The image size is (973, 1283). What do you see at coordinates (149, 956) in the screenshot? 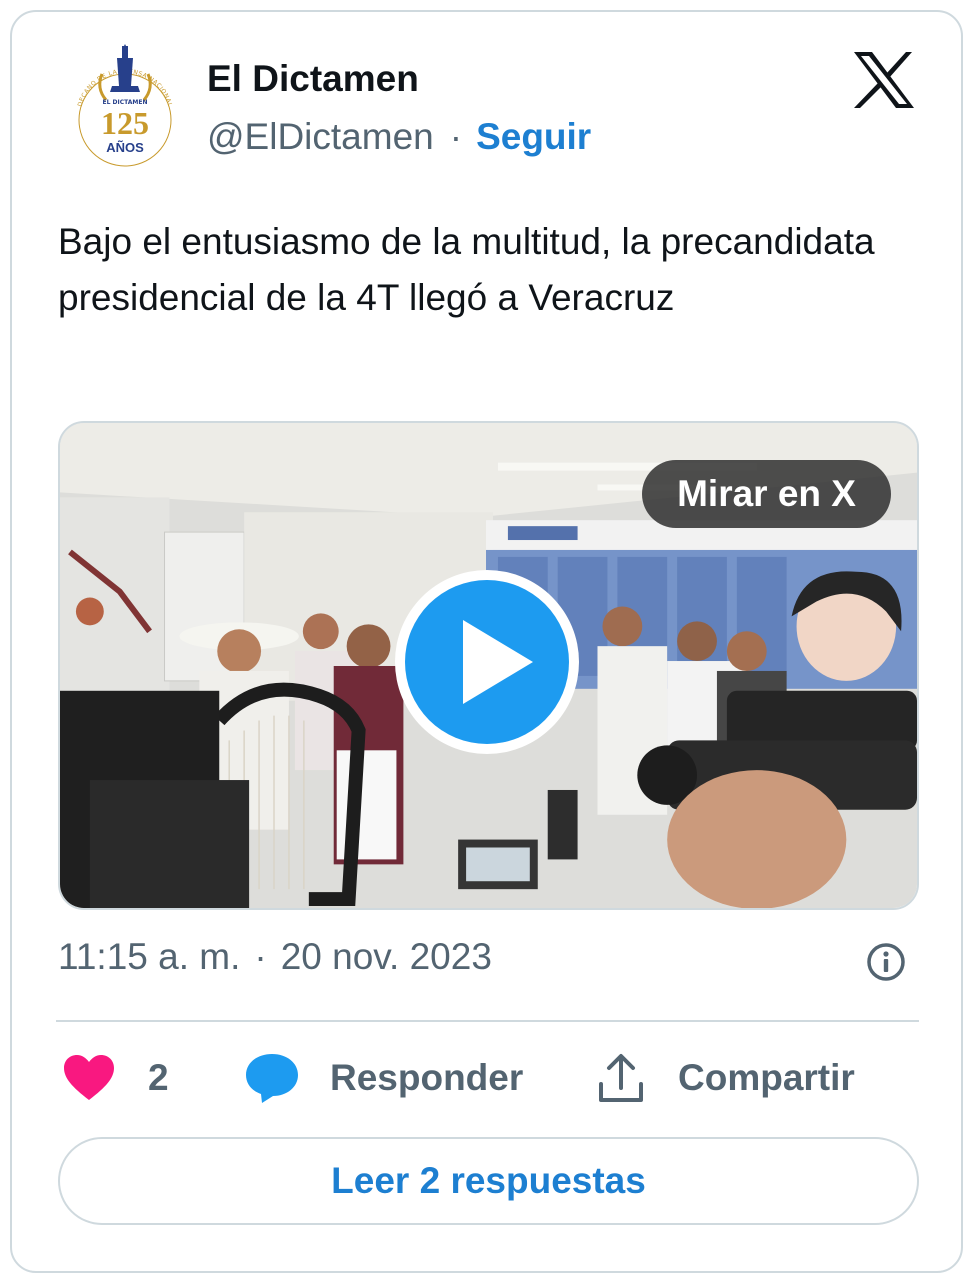
I see `tweet-time: 11:15 a. m.` at bounding box center [149, 956].